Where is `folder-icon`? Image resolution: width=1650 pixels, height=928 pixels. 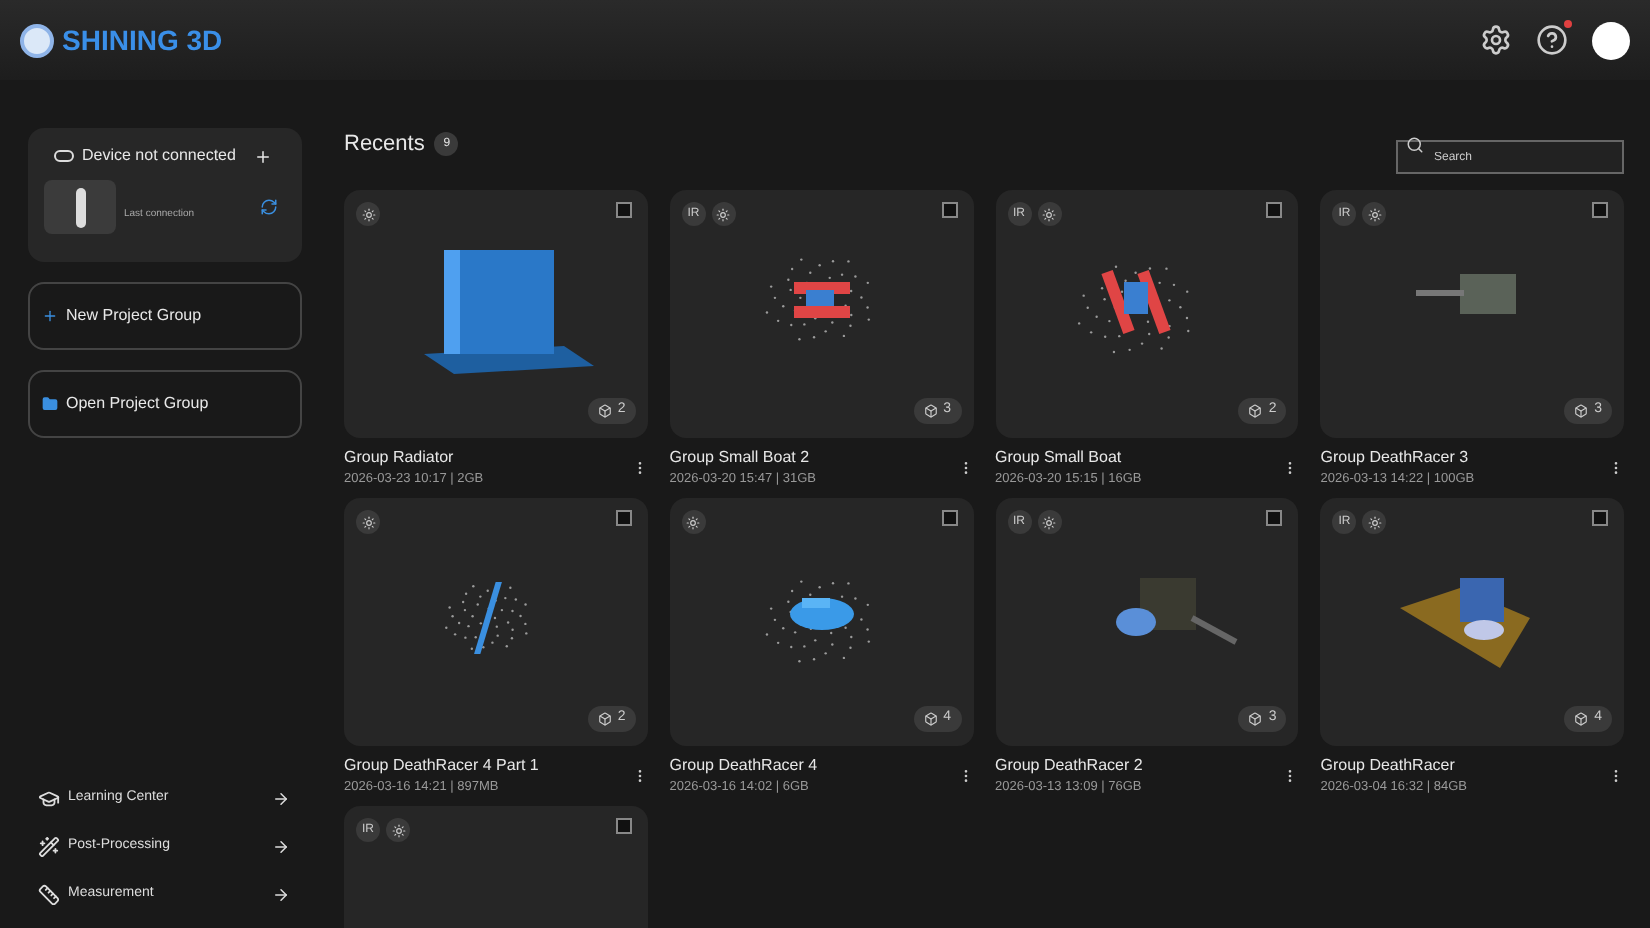
folder-icon is located at coordinates (50, 404).